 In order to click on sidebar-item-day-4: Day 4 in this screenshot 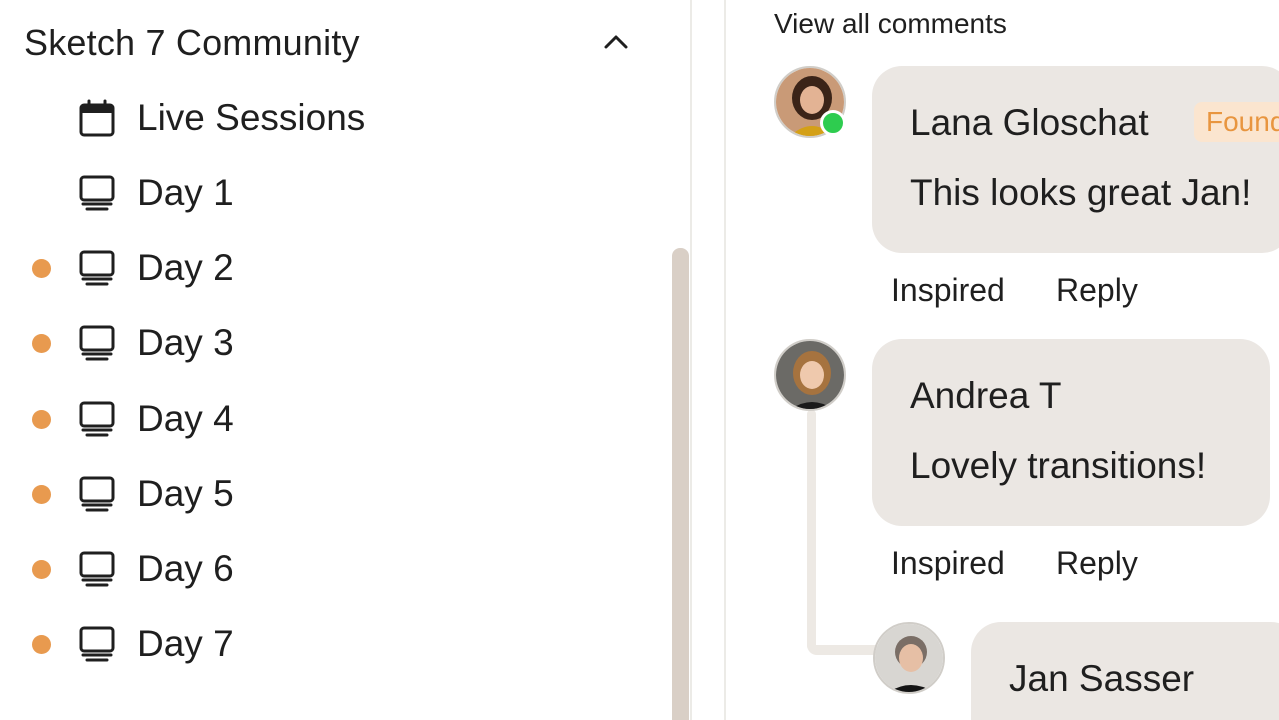, I will do `click(330, 419)`.